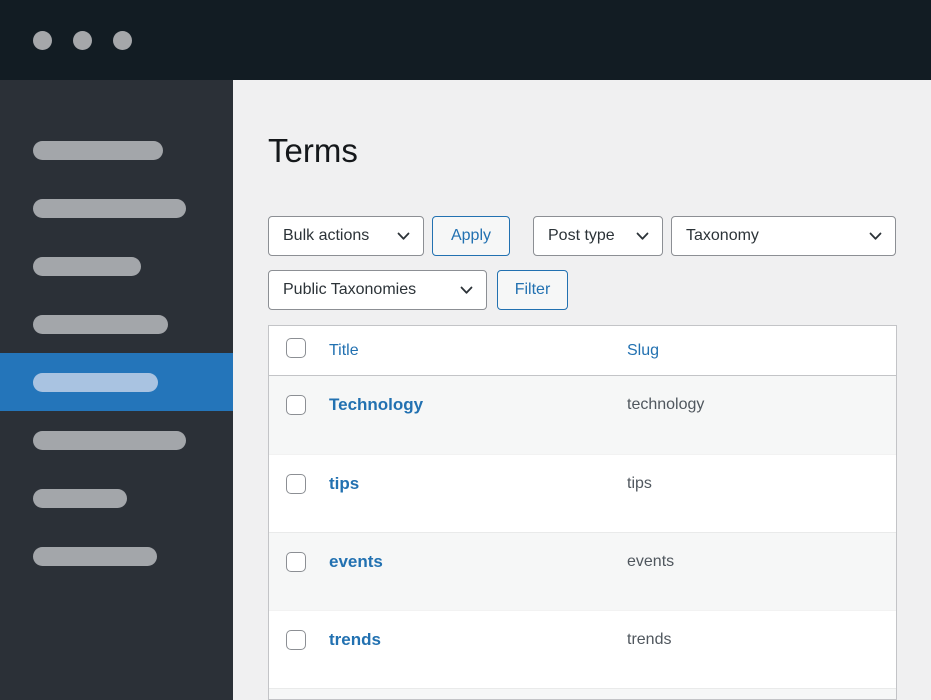 The width and height of the screenshot is (931, 700). Describe the element at coordinates (313, 150) in the screenshot. I see `page-title: Terms` at that location.